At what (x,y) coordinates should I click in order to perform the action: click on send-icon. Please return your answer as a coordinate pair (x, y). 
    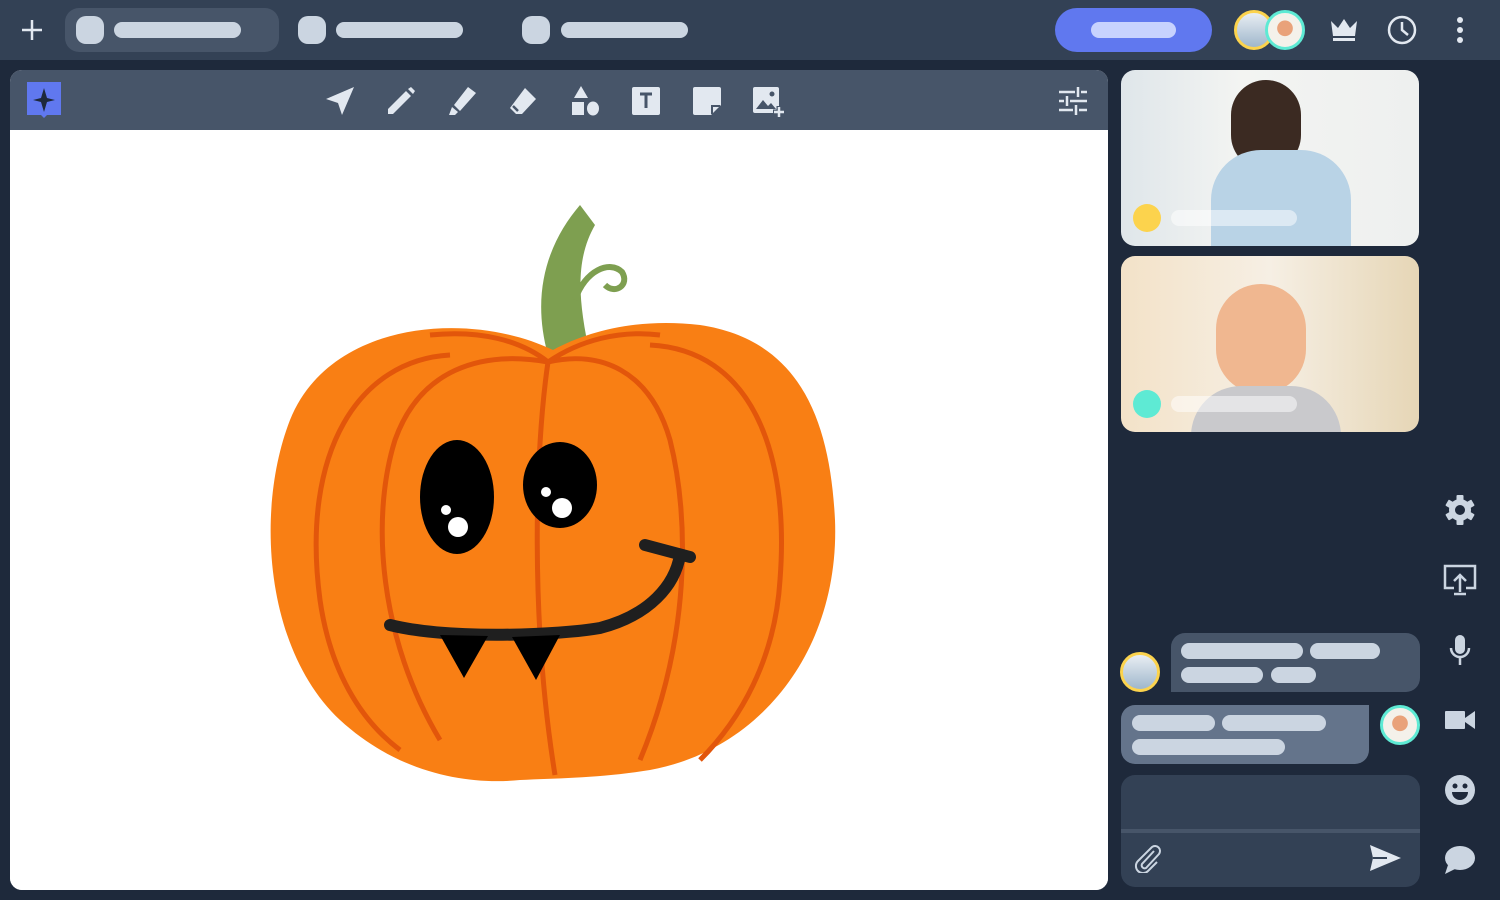
    Looking at the image, I should click on (1385, 858).